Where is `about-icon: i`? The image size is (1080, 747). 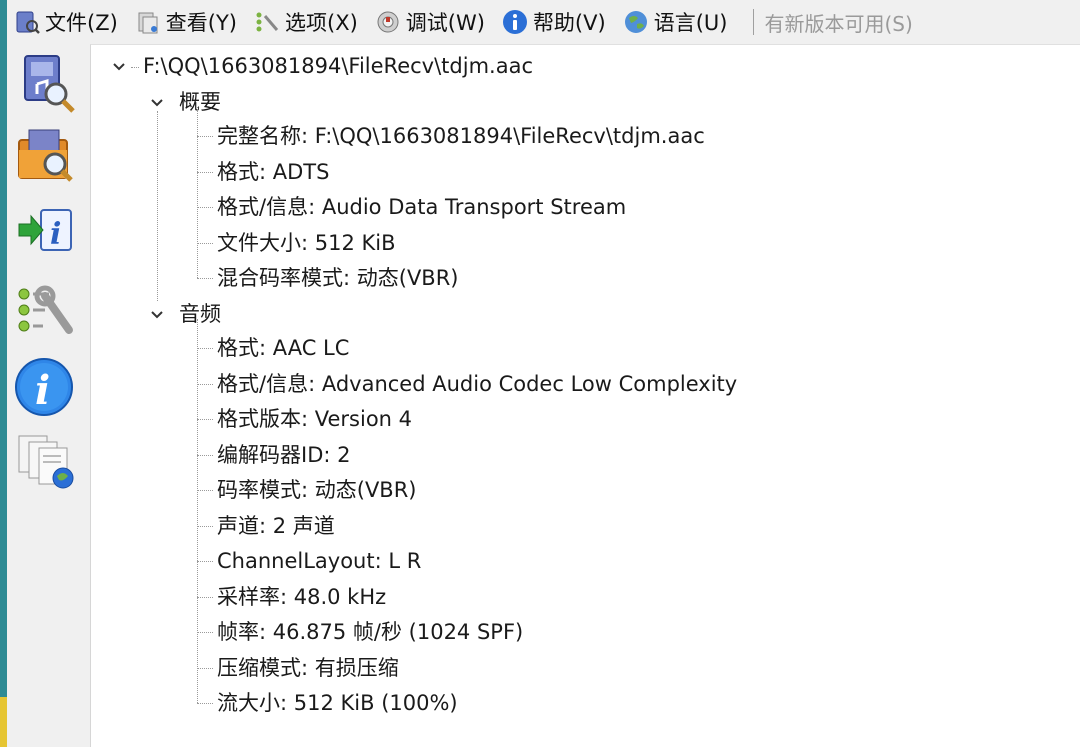 about-icon: i is located at coordinates (46, 387).